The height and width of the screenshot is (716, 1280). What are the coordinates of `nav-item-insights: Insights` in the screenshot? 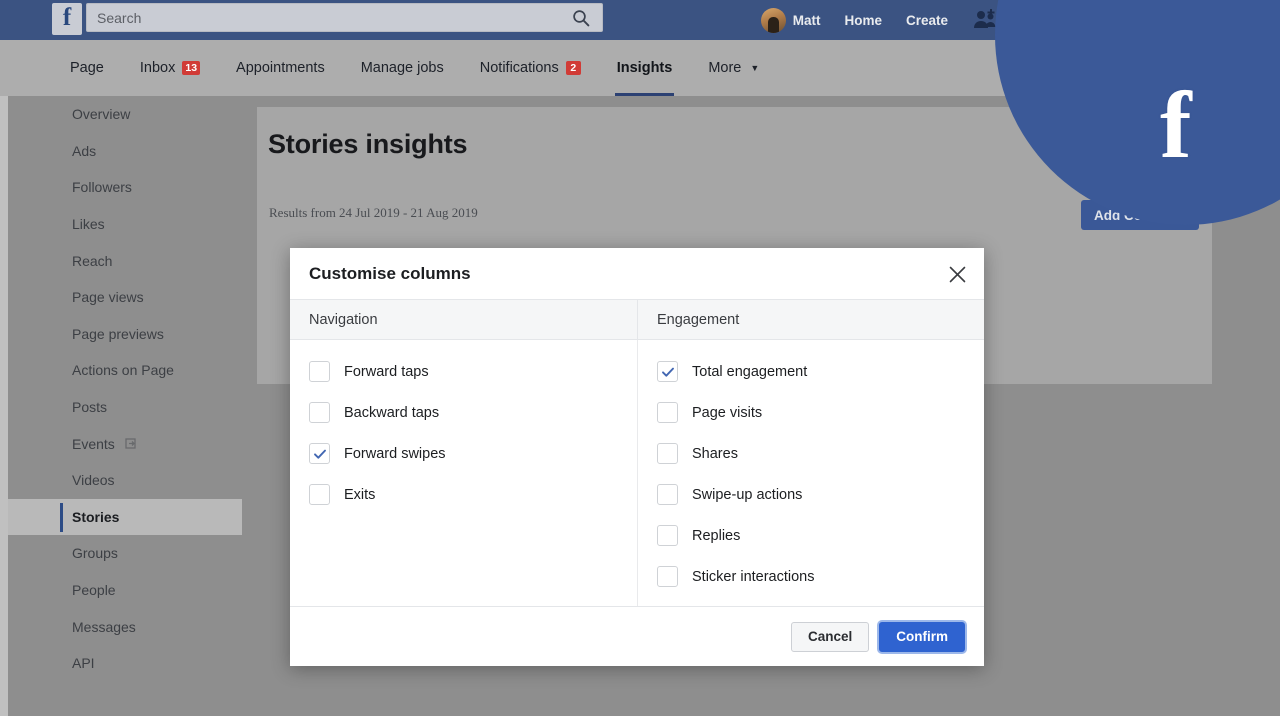 It's located at (645, 68).